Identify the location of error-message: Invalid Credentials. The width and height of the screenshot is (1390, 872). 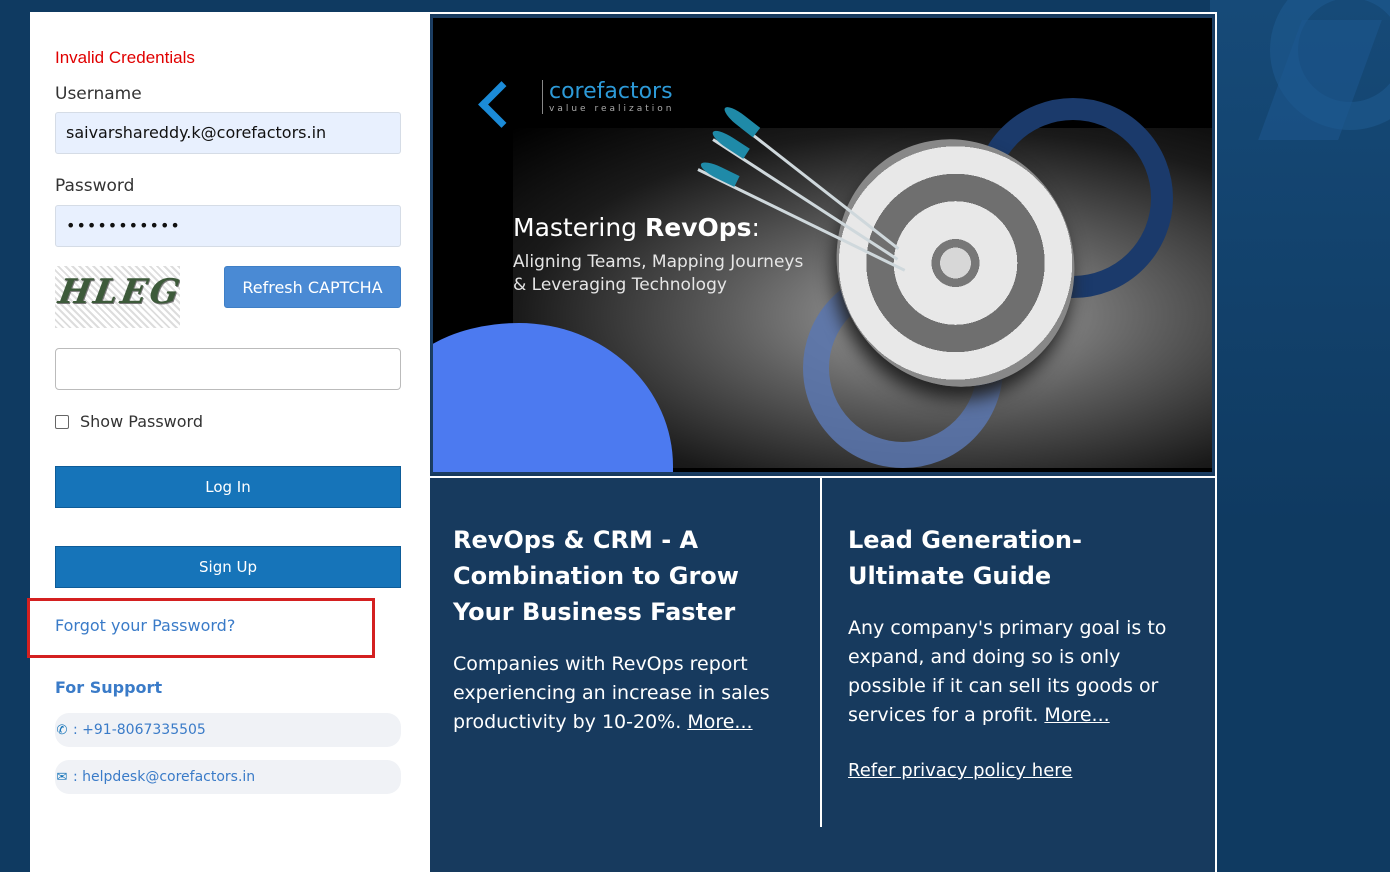
(125, 57).